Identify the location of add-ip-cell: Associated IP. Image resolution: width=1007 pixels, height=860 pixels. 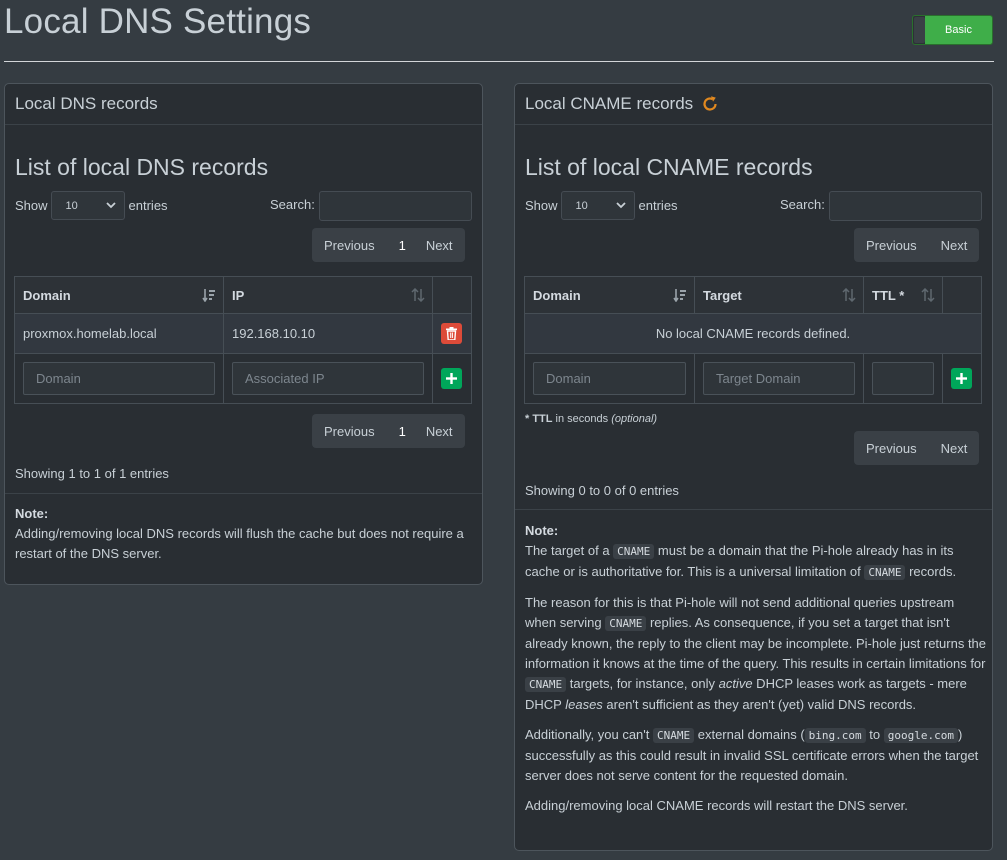
(328, 378).